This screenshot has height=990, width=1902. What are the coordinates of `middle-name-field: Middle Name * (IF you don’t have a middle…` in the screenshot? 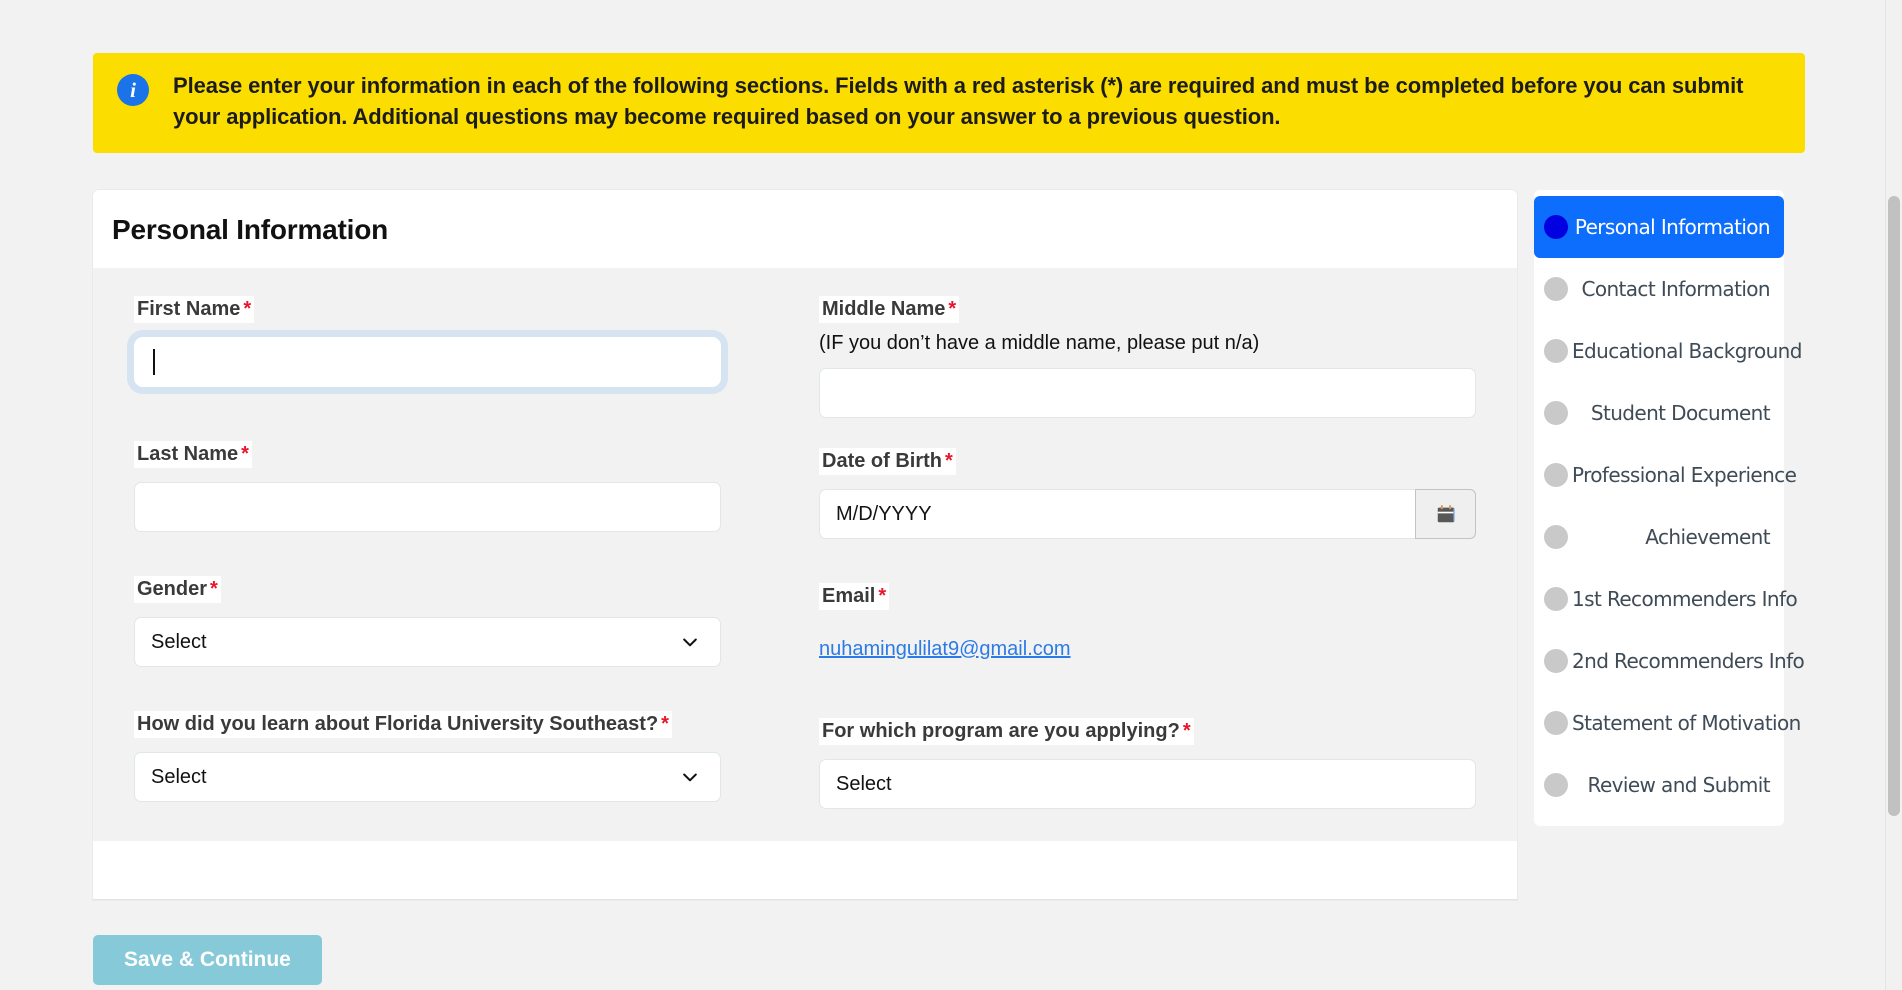 It's located at (1147, 357).